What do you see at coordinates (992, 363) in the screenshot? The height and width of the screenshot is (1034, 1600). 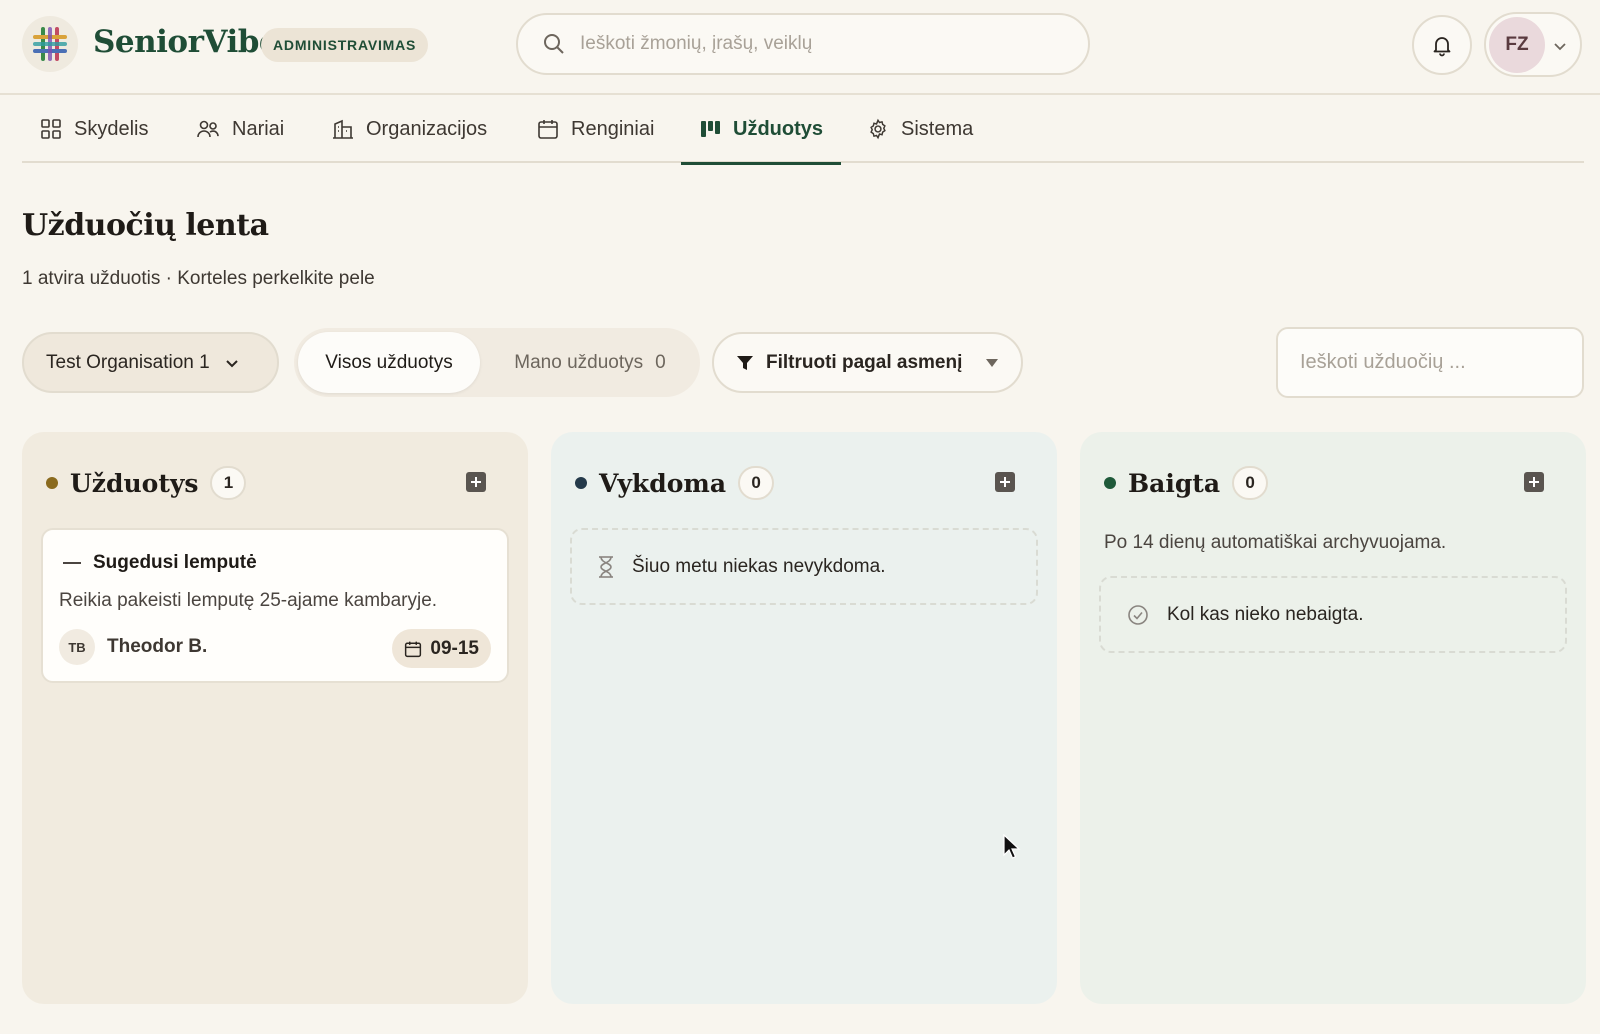 I see `caret-down-icon` at bounding box center [992, 363].